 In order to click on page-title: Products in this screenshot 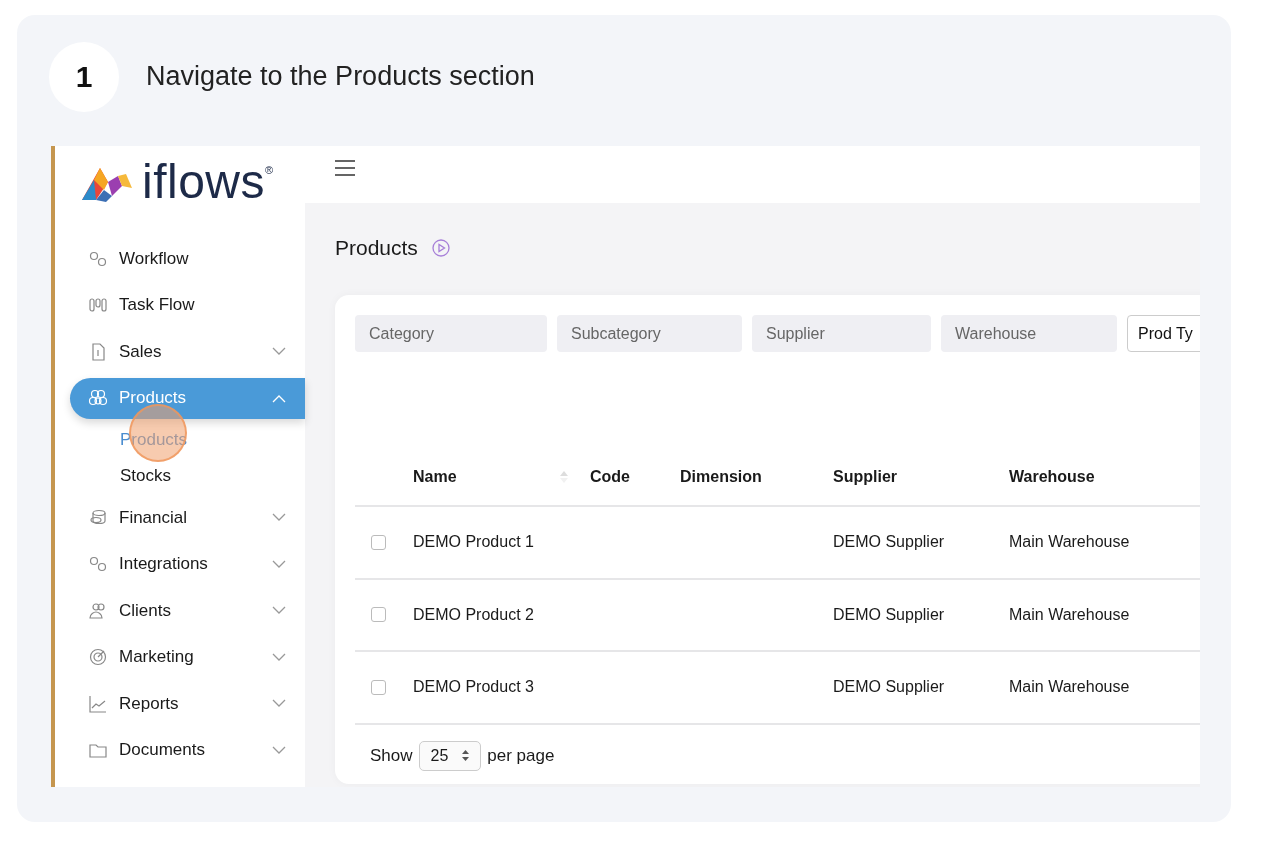, I will do `click(376, 248)`.